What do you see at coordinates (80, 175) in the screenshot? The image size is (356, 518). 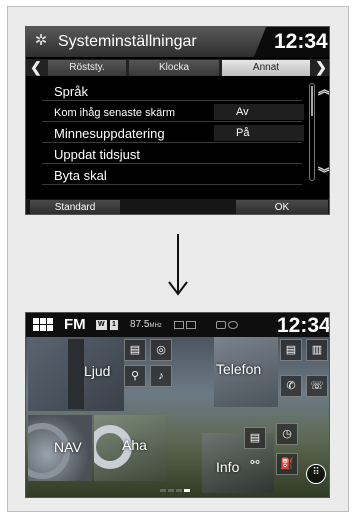 I see `item-label: Byta skal` at bounding box center [80, 175].